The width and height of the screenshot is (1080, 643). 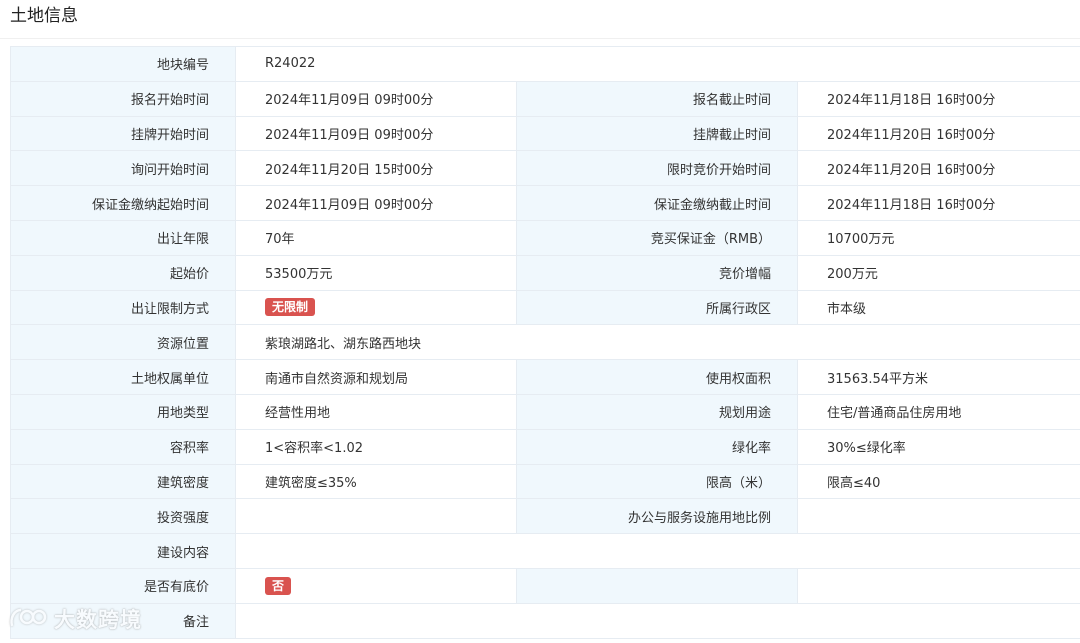 I want to click on restriction-label: 出让限制方式, so click(x=123, y=307).